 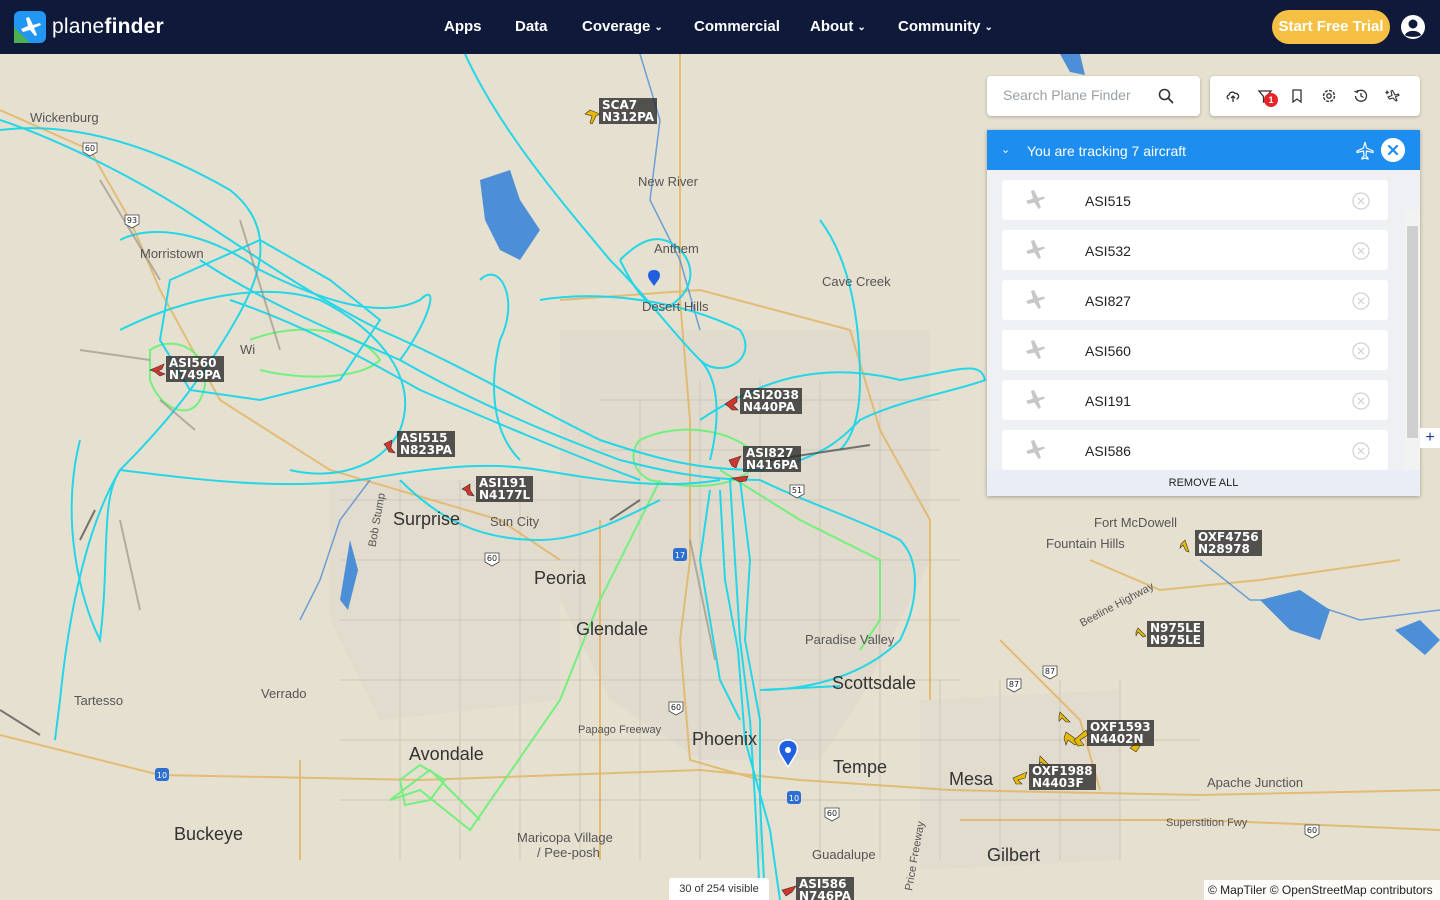 I want to click on nav-commercial-label: Commercial, so click(x=737, y=26).